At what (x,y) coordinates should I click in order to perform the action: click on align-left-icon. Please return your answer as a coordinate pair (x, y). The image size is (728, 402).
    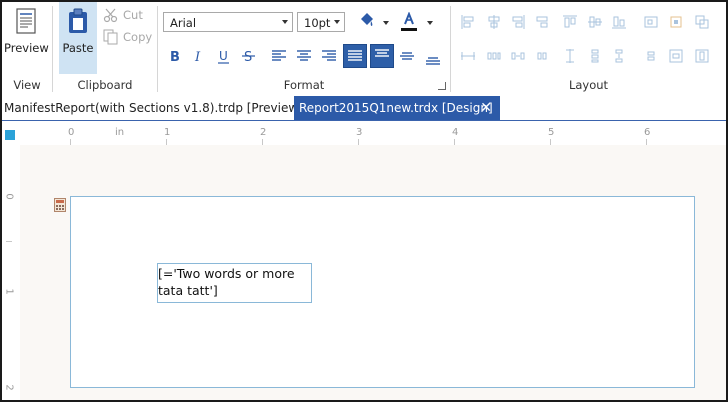
    Looking at the image, I should click on (279, 55).